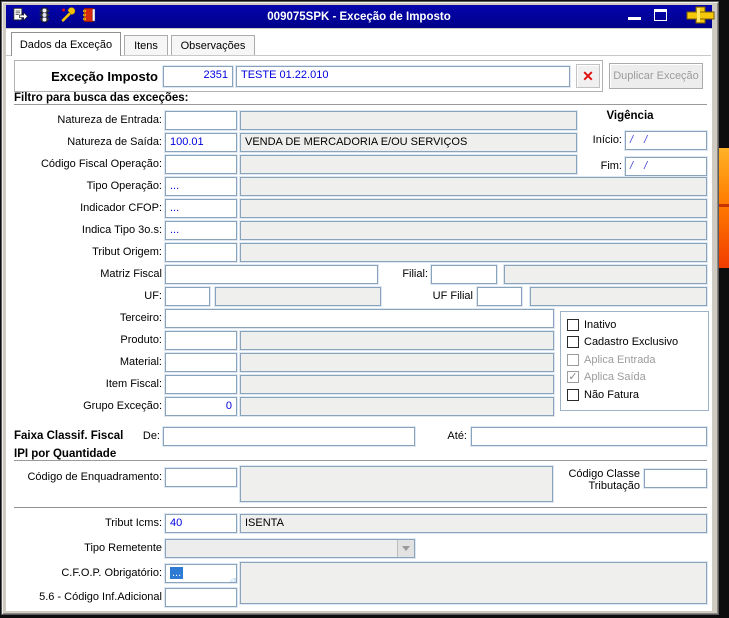 This screenshot has width=729, height=618. Describe the element at coordinates (397, 362) in the screenshot. I see `material-desc` at that location.